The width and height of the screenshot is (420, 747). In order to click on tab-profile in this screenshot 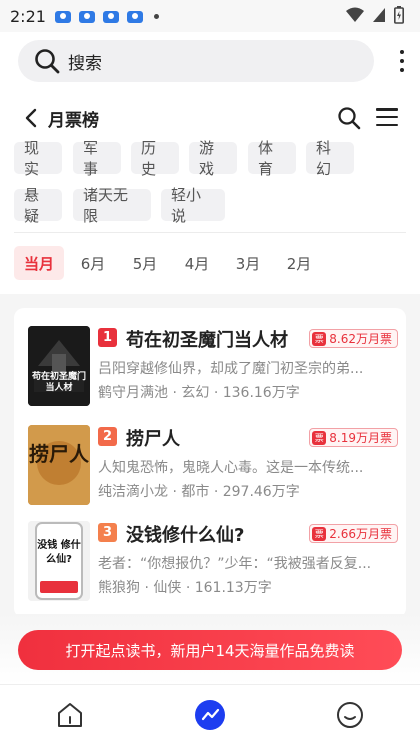, I will do `click(350, 715)`.